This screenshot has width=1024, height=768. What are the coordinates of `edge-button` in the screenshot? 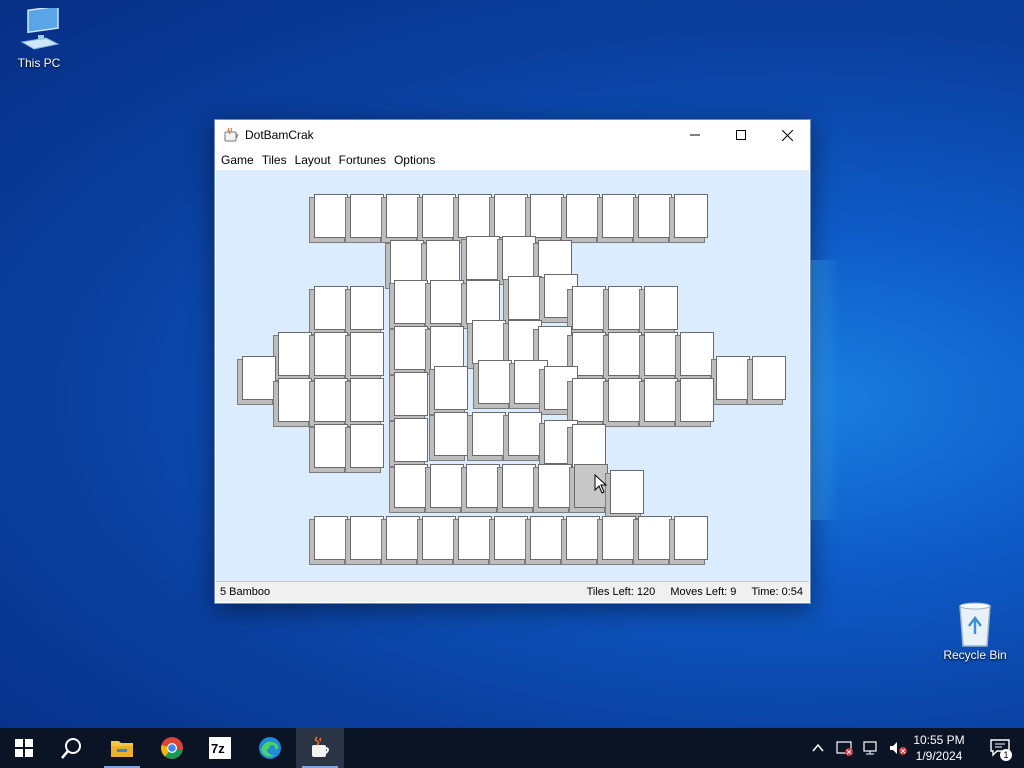 It's located at (270, 748).